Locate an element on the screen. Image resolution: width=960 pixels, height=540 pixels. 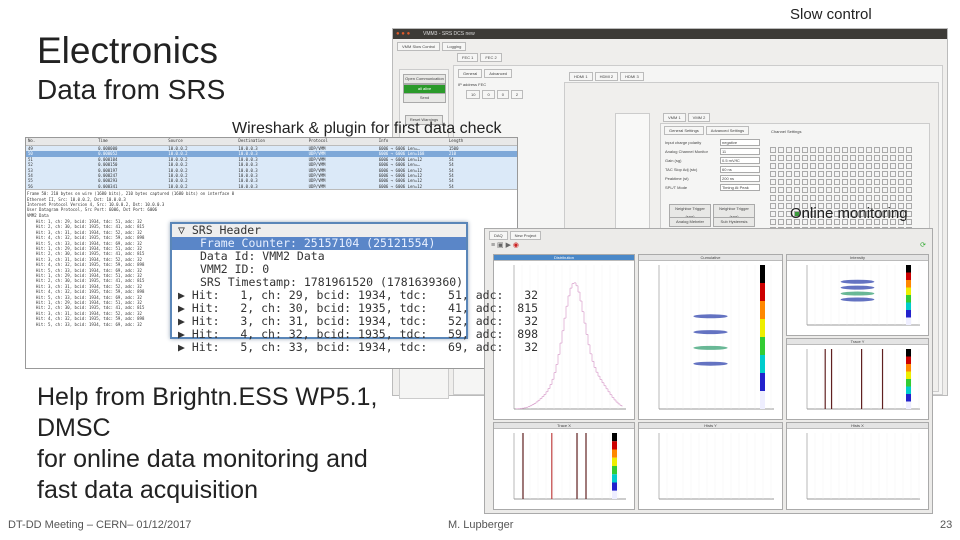
tab-logging: Logging is located at coordinates (454, 46).